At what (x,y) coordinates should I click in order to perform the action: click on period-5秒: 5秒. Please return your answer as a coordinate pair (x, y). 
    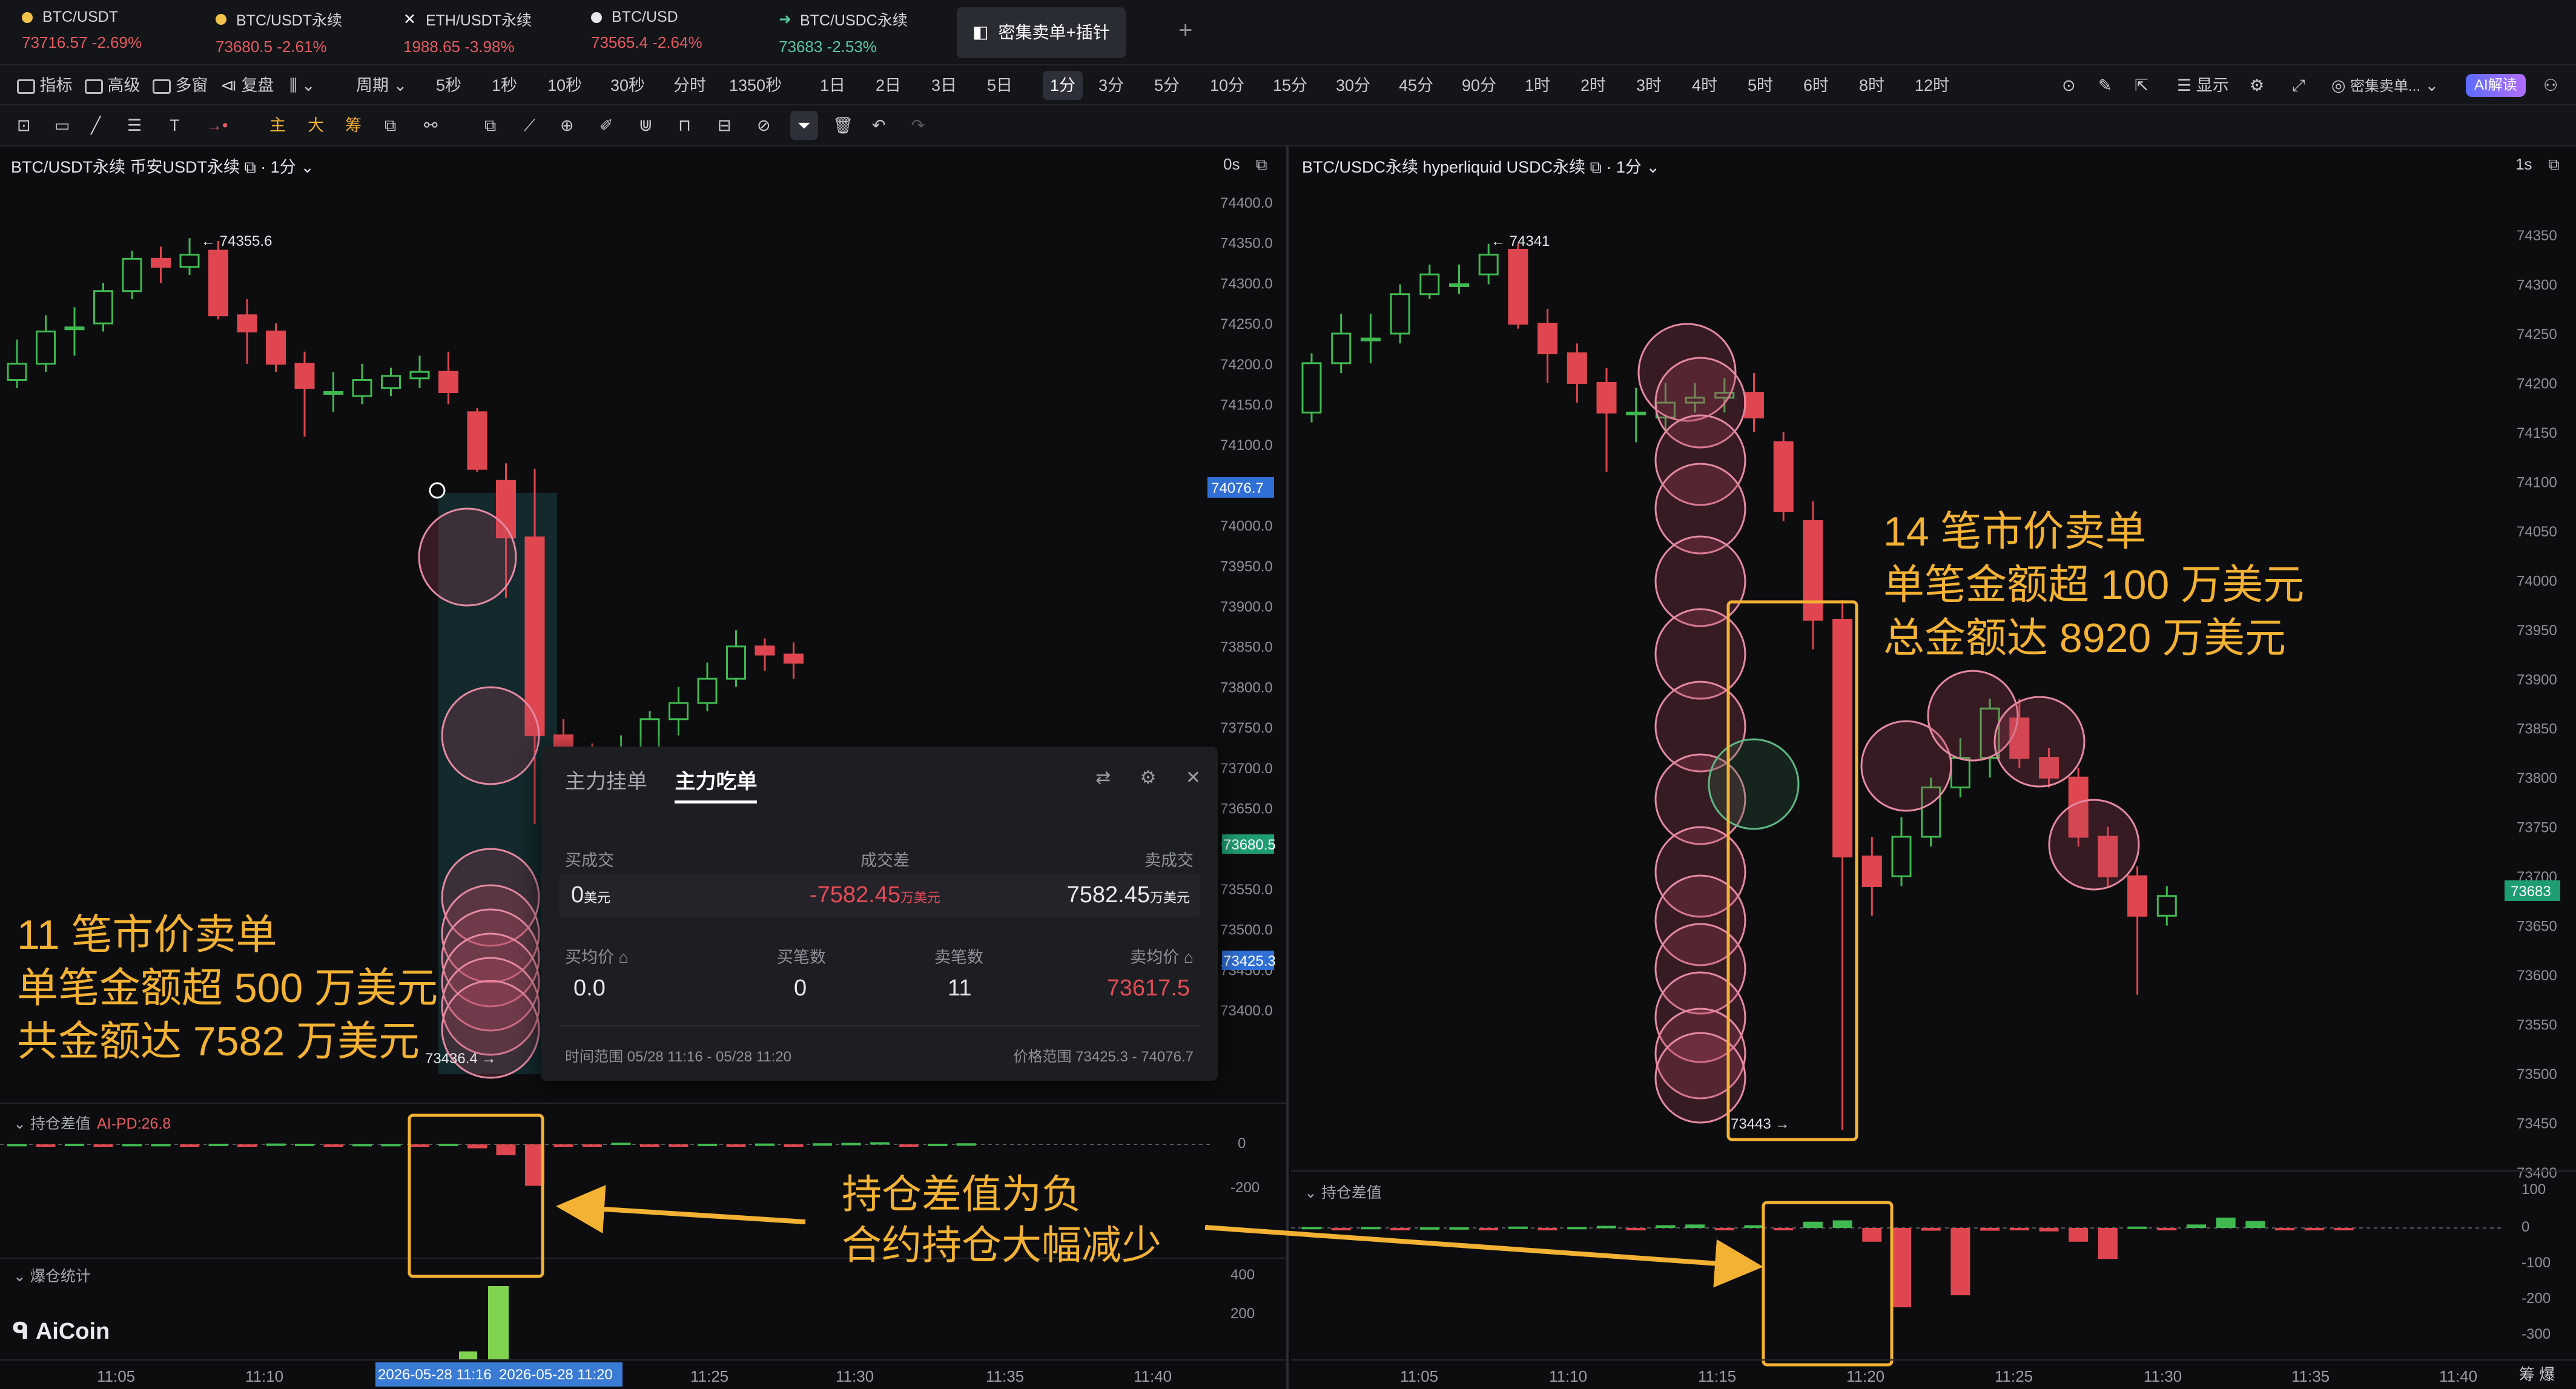
    Looking at the image, I should click on (448, 85).